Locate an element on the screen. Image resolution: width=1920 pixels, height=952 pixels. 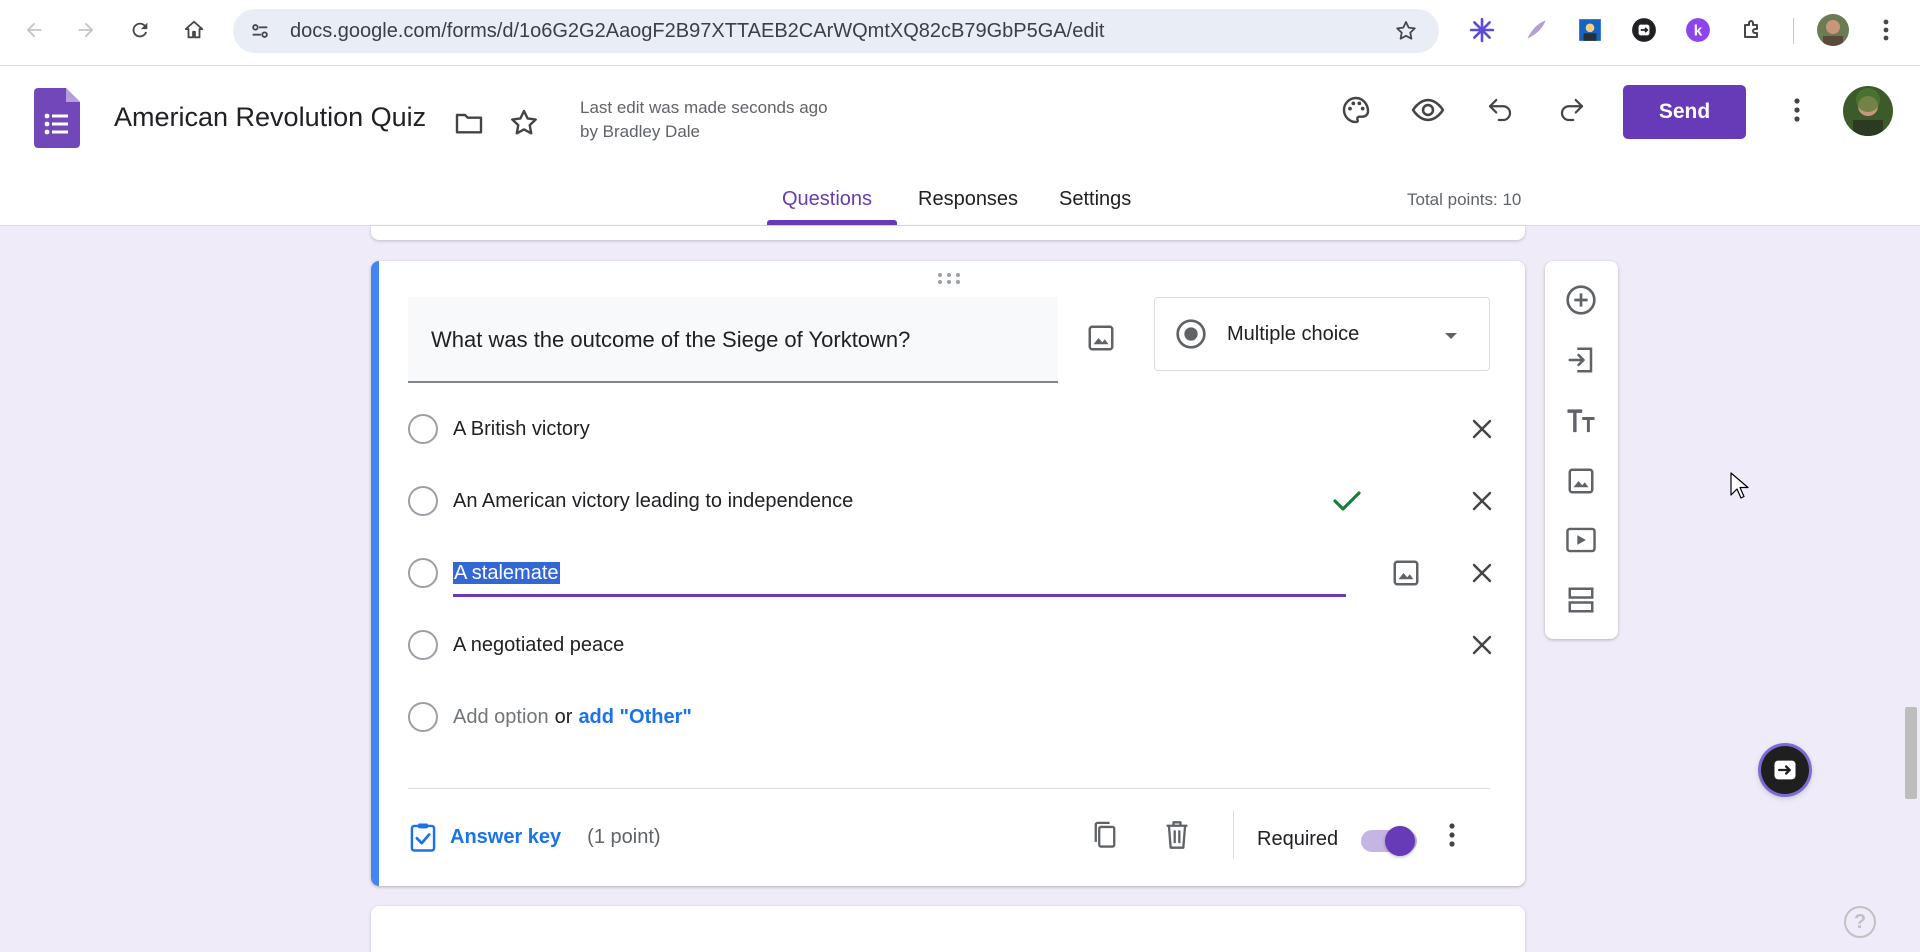
extension-floating-button-icon is located at coordinates (1785, 770).